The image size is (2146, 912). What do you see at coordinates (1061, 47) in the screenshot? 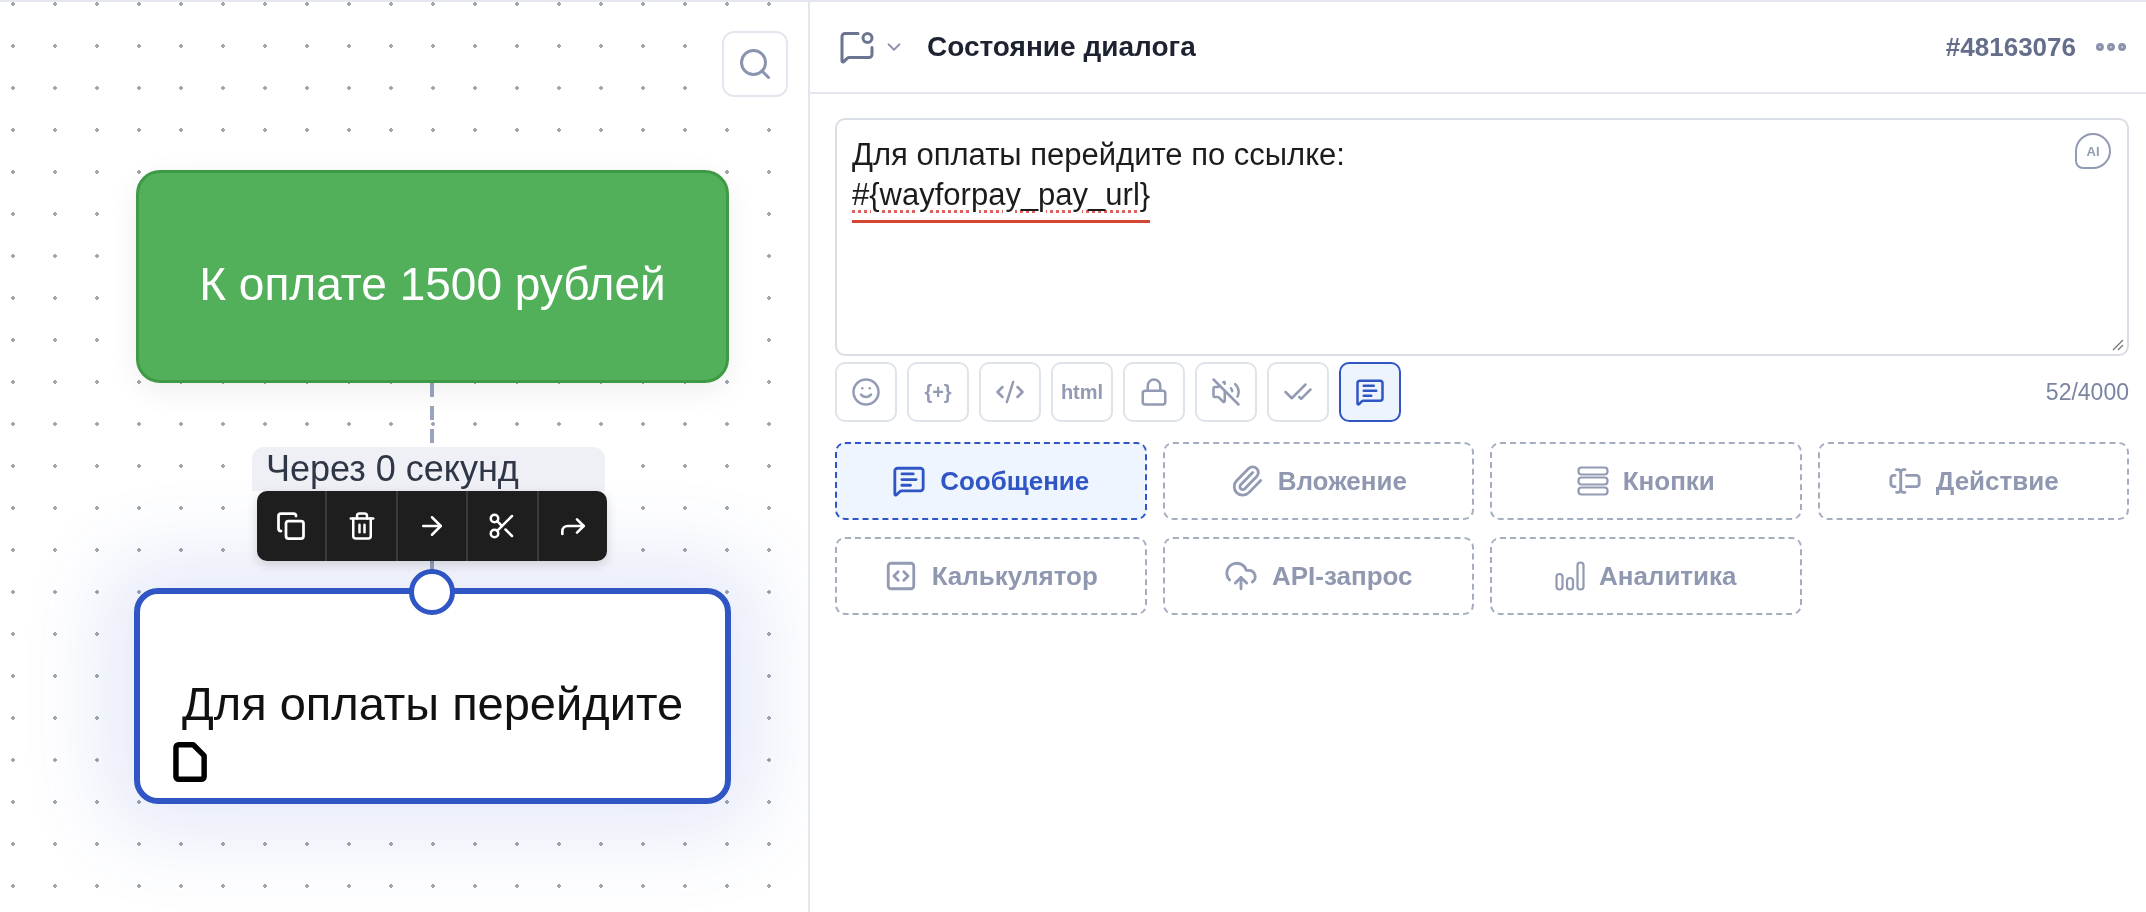
I see `dialog-title: Состояние диалога` at bounding box center [1061, 47].